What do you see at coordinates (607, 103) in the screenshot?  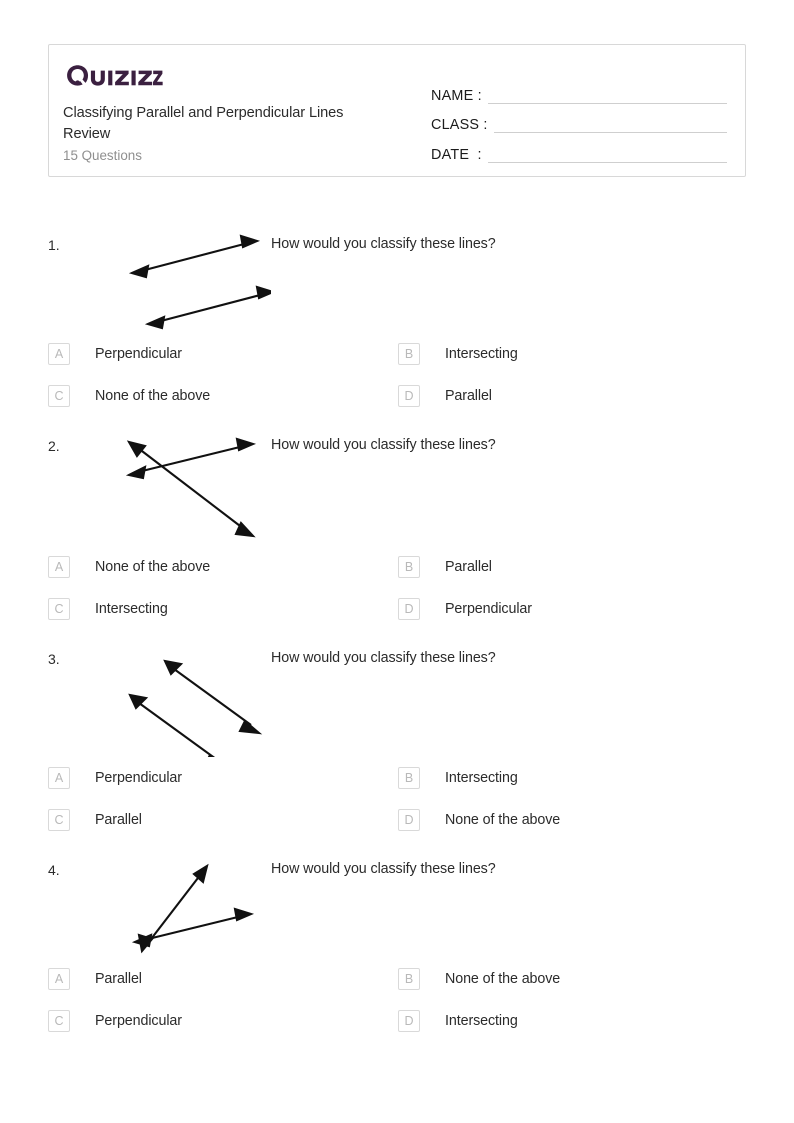 I see `name-field-input` at bounding box center [607, 103].